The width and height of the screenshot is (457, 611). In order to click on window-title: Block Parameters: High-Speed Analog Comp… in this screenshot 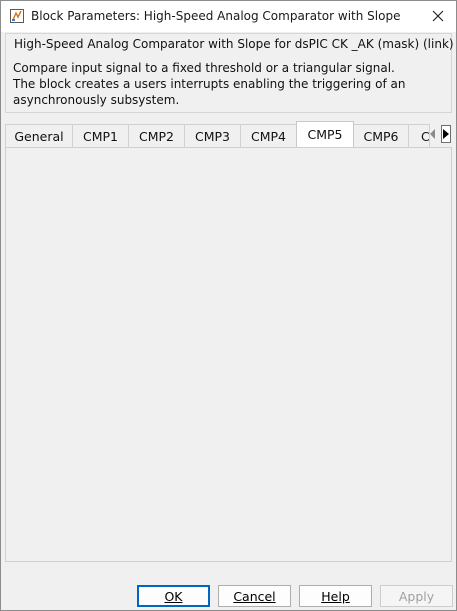, I will do `click(216, 16)`.